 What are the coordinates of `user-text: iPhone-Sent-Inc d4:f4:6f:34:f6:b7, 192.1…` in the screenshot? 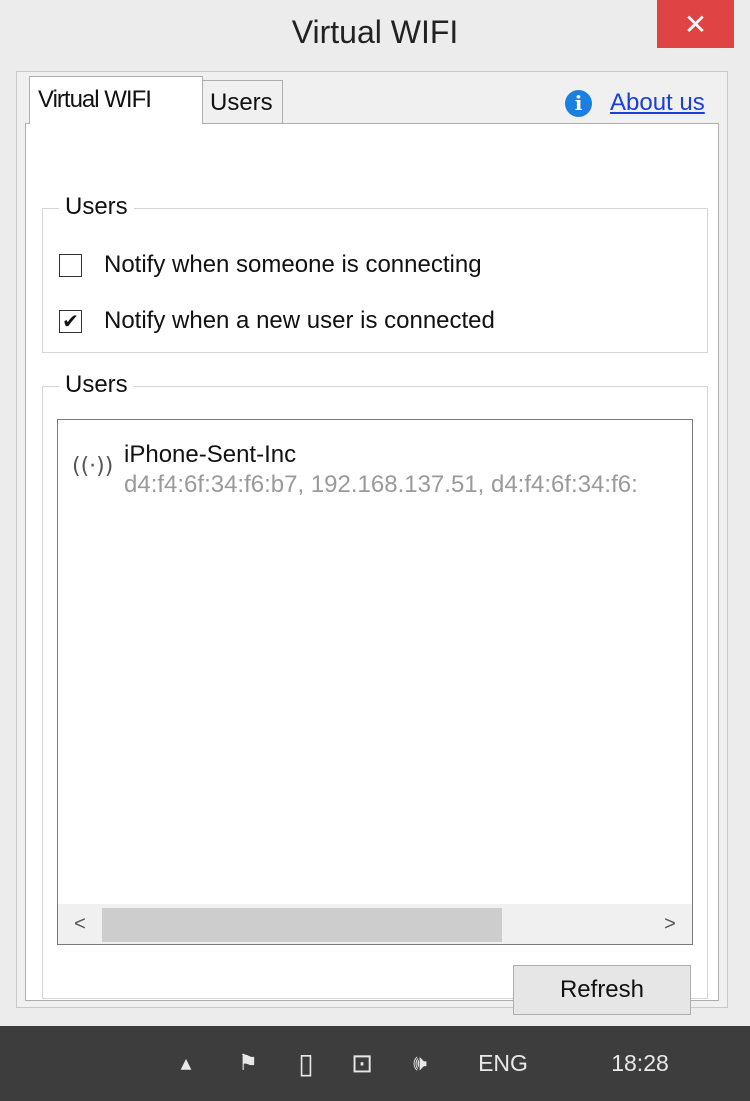 It's located at (381, 470).